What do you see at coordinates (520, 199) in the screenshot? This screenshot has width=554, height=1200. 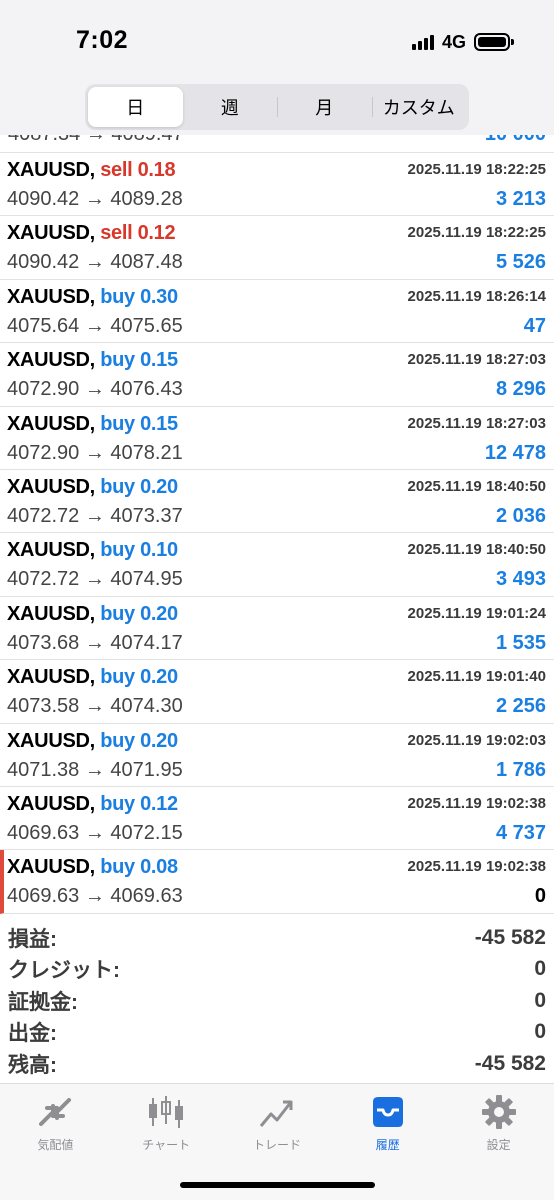 I see `trade-profit: 3 213` at bounding box center [520, 199].